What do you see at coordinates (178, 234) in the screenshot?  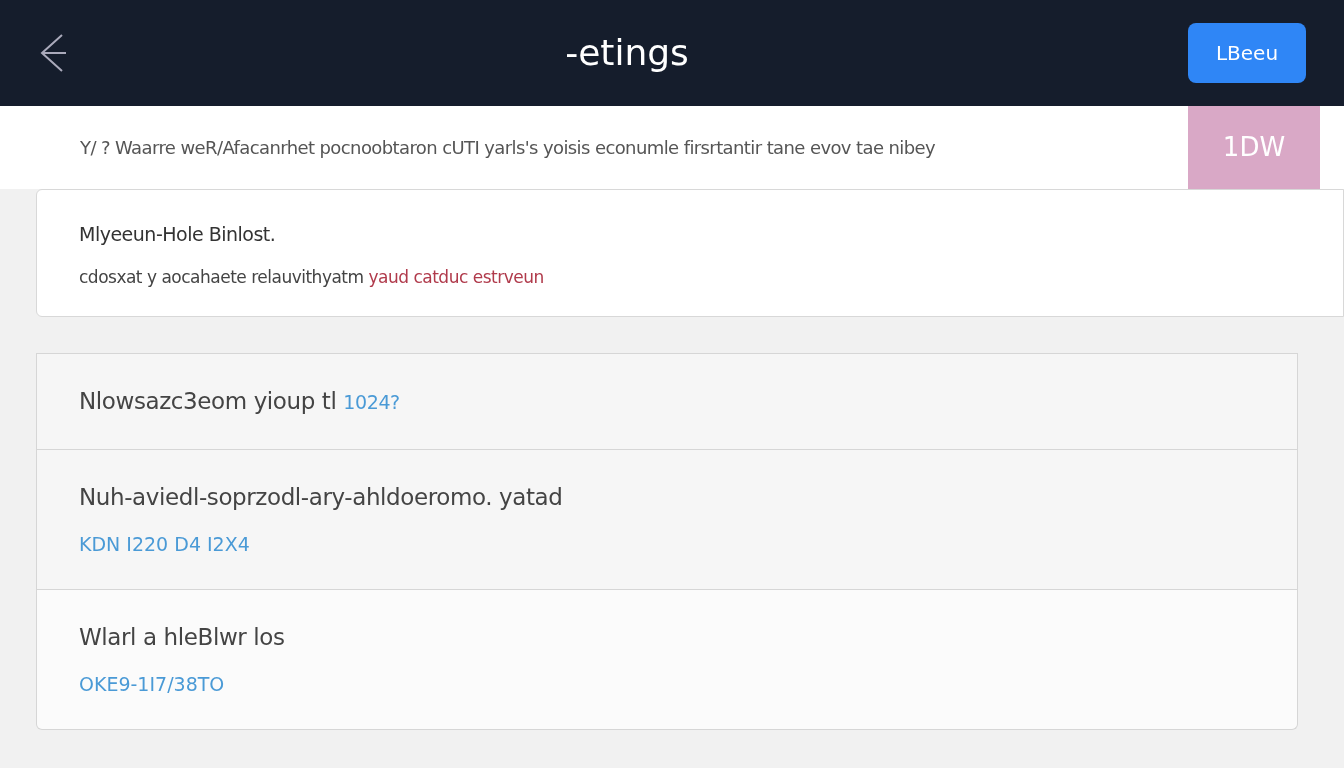 I see `notice-title: Mlyeeun-Hole Binlost.` at bounding box center [178, 234].